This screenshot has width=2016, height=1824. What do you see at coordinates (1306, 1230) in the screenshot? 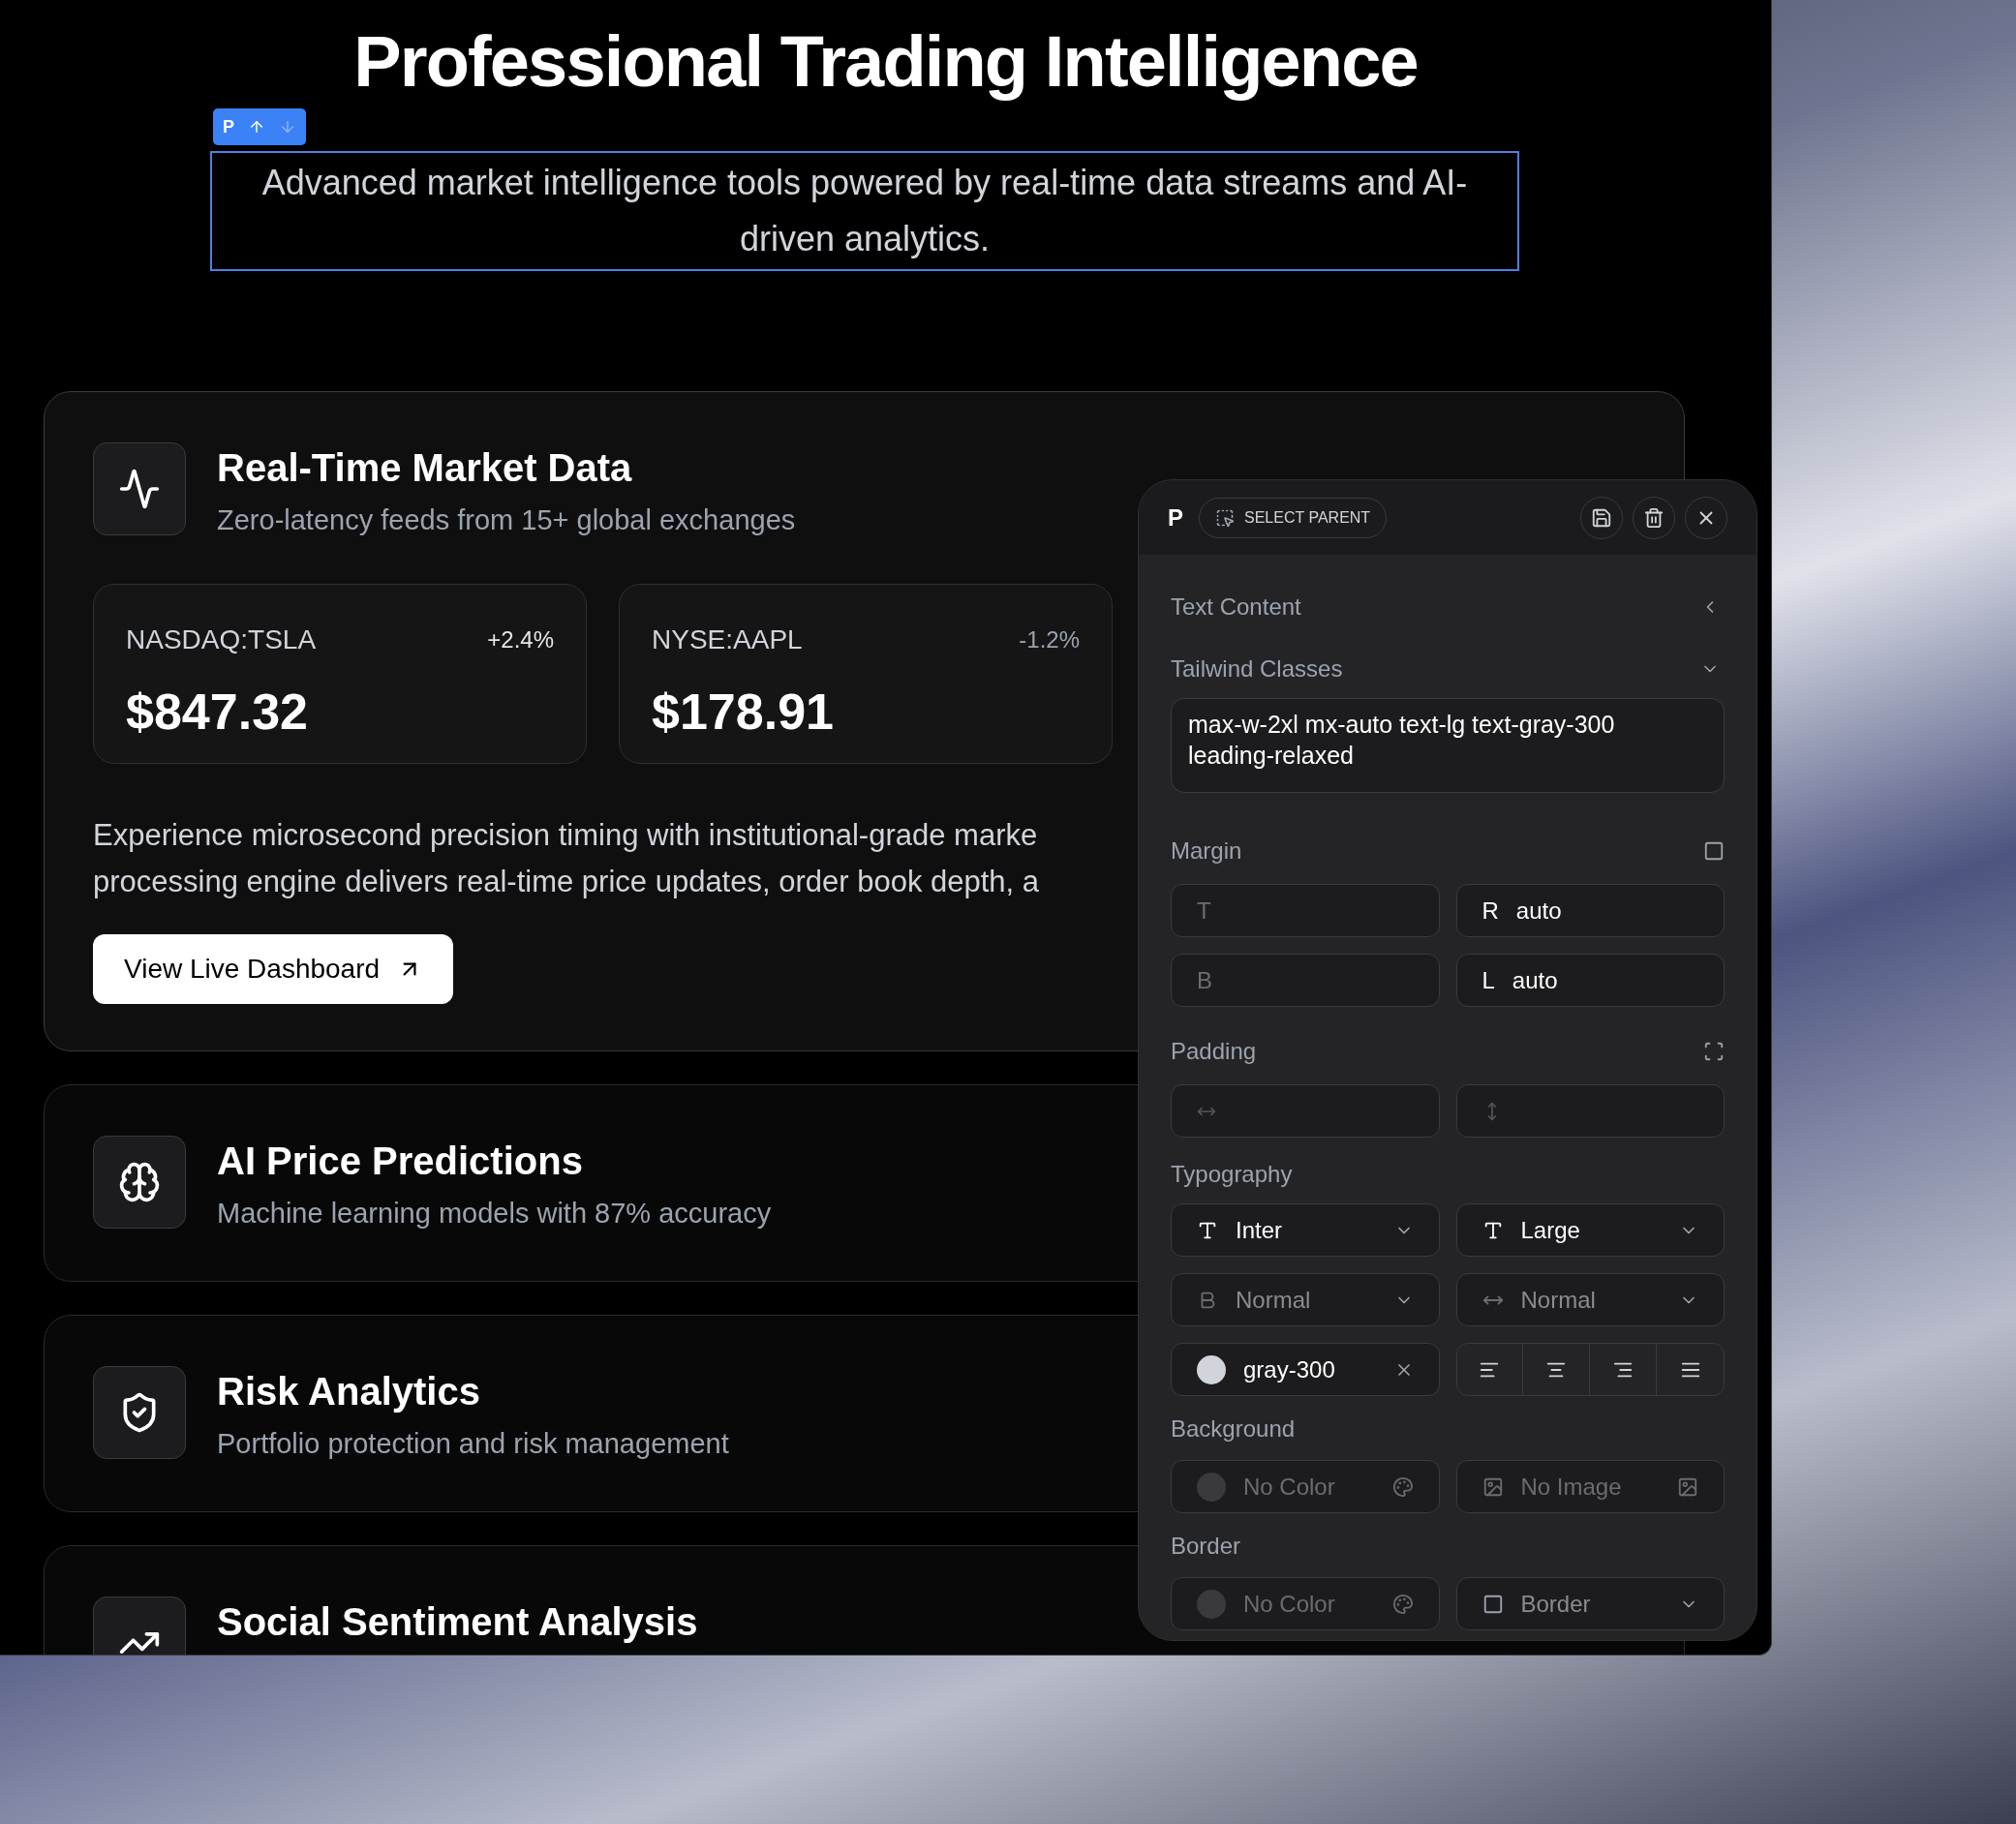
I see `typography-select: Inter` at bounding box center [1306, 1230].